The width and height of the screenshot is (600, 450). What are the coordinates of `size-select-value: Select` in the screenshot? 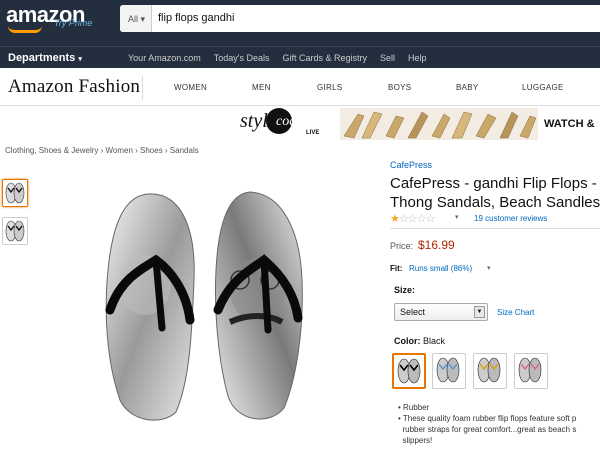 It's located at (413, 312).